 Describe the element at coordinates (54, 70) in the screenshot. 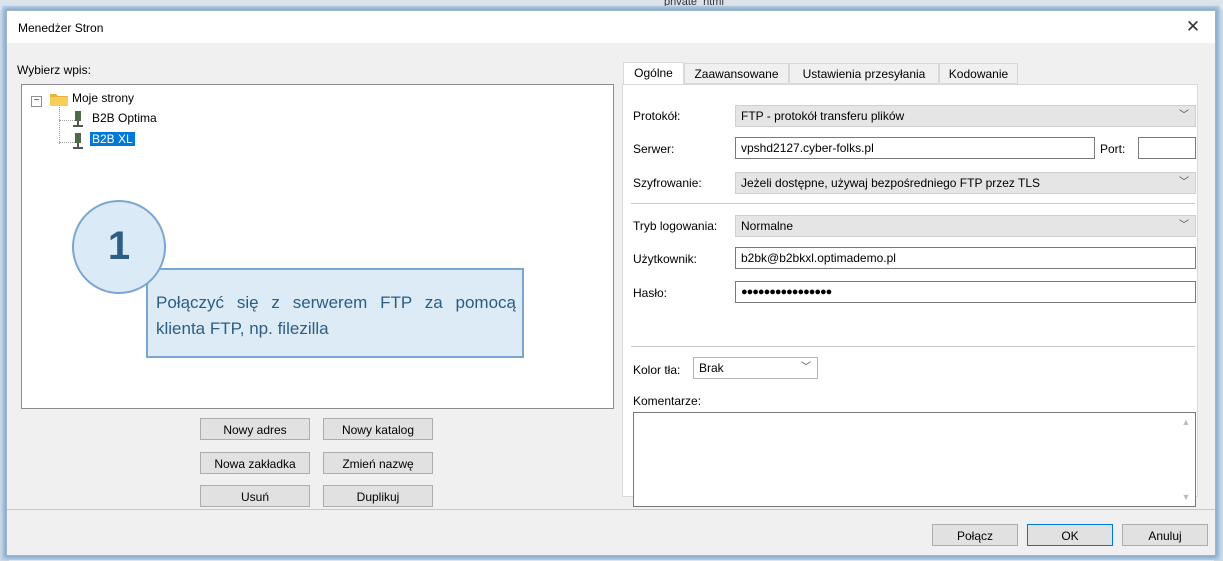

I see `select-entry-label: Wybierz wpis:` at that location.